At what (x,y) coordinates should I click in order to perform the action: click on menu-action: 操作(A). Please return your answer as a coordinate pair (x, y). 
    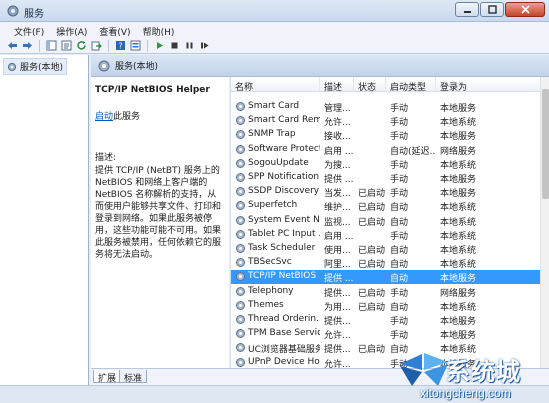
    Looking at the image, I should click on (71, 30).